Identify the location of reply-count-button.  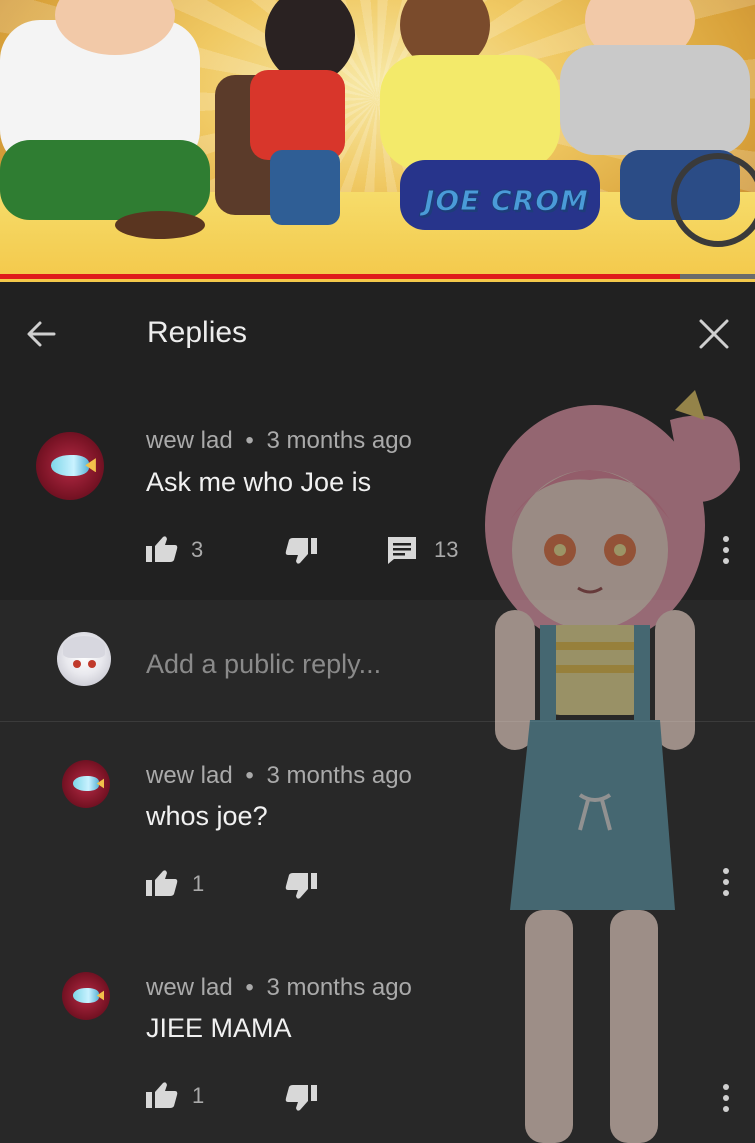
(403, 550).